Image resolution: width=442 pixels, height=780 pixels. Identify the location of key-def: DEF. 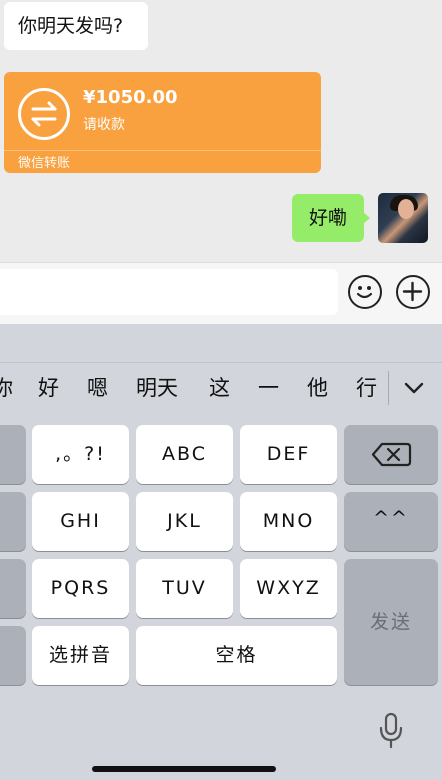
(288, 454).